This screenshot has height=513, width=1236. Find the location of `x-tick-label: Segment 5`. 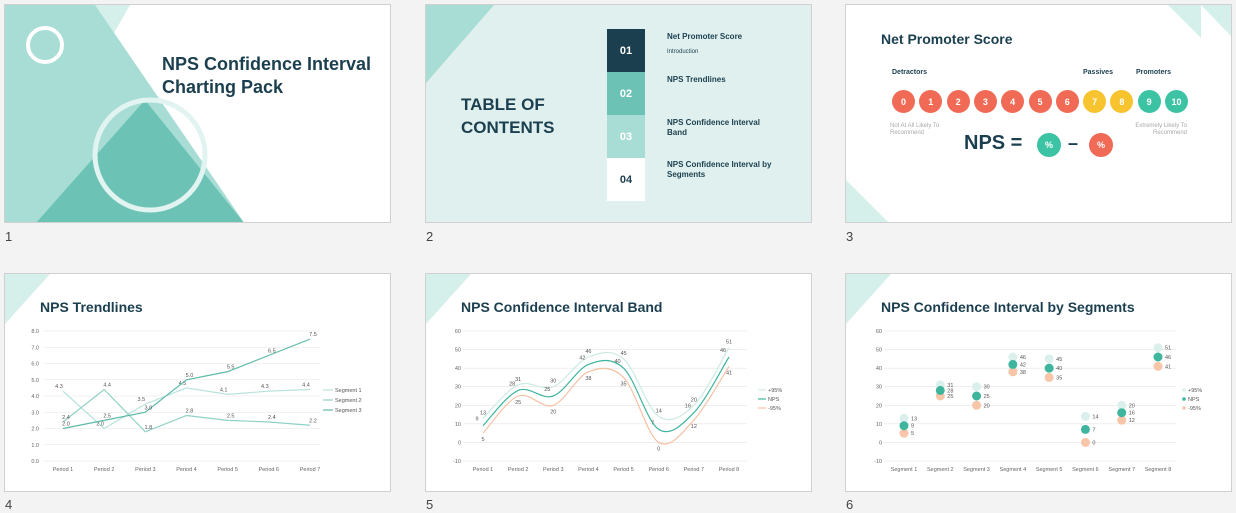

x-tick-label: Segment 5 is located at coordinates (1049, 470).